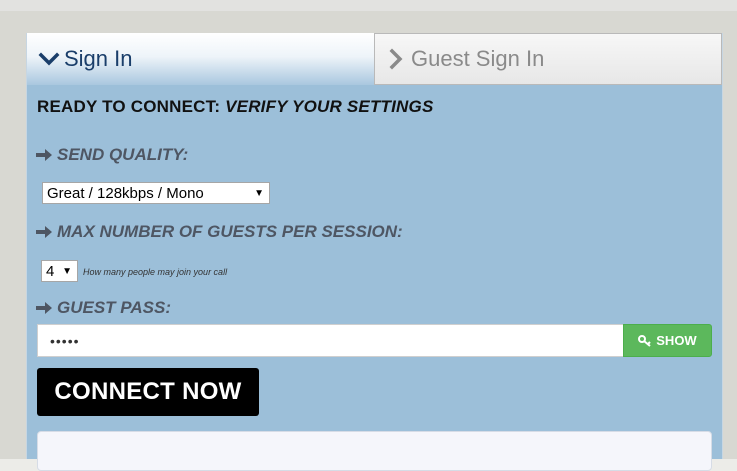  Describe the element at coordinates (200, 59) in the screenshot. I see `tab-sign-in: Sign In` at that location.